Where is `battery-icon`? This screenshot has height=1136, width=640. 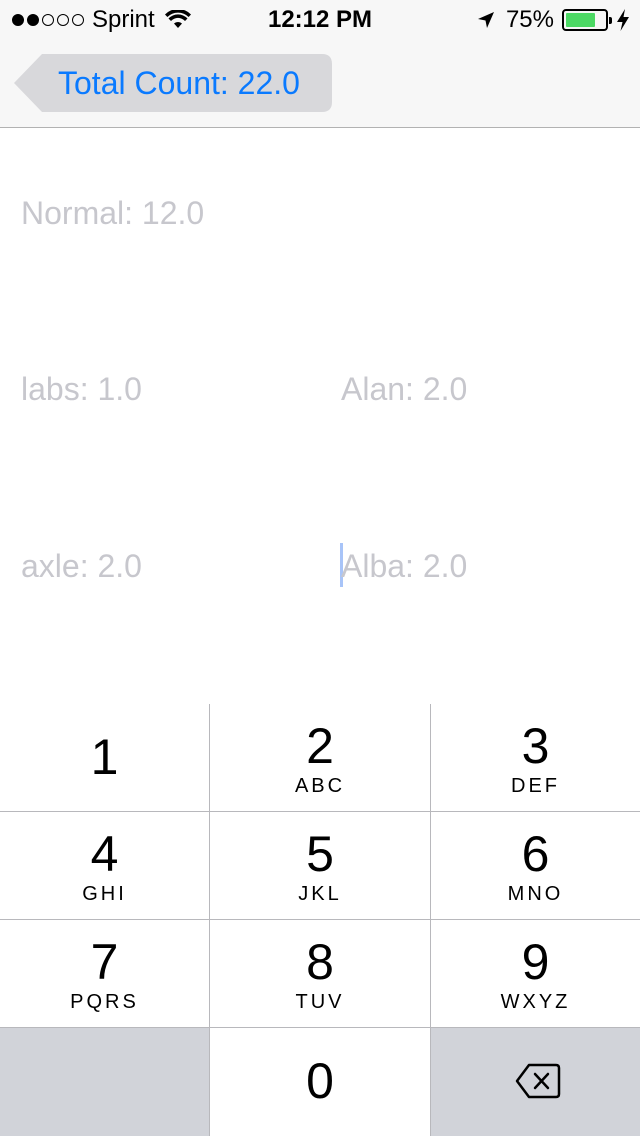 battery-icon is located at coordinates (587, 20).